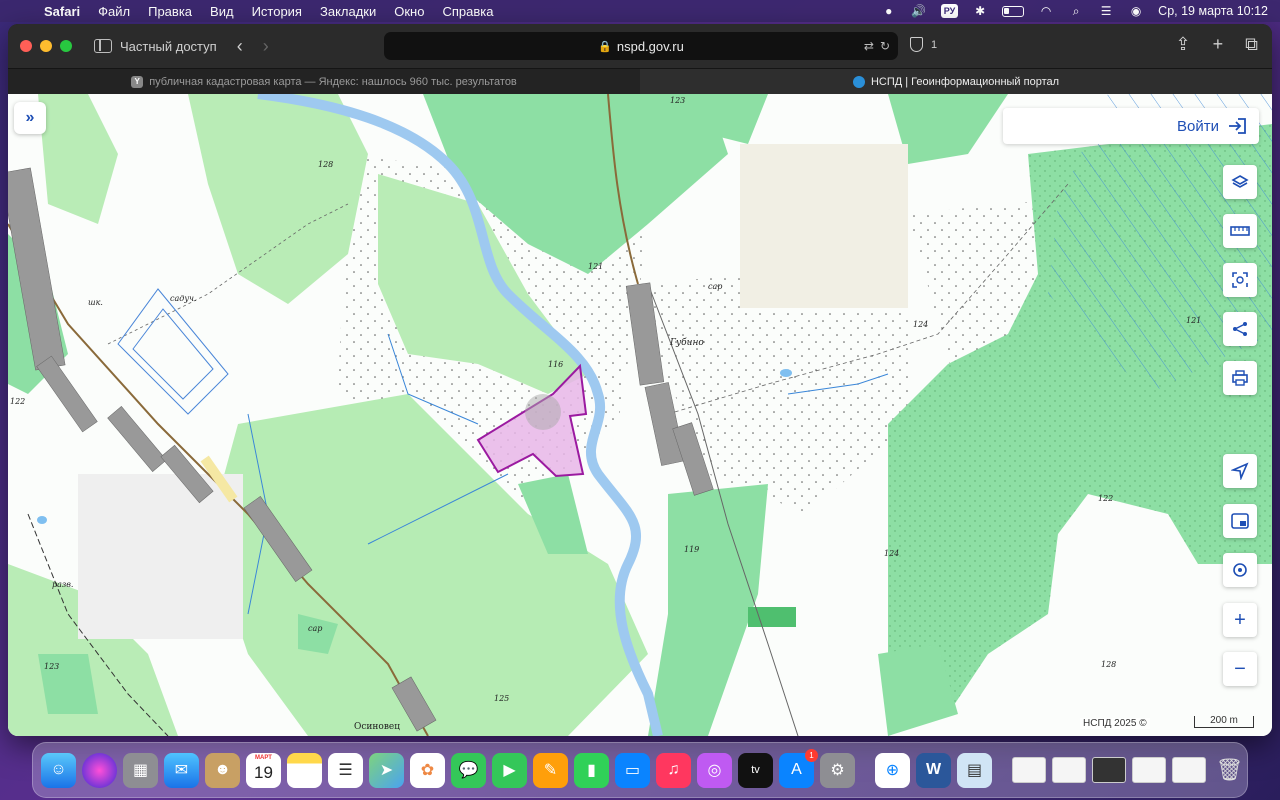 This screenshot has width=1280, height=800. Describe the element at coordinates (1046, 11) in the screenshot. I see `wifi-icon: ◠` at that location.